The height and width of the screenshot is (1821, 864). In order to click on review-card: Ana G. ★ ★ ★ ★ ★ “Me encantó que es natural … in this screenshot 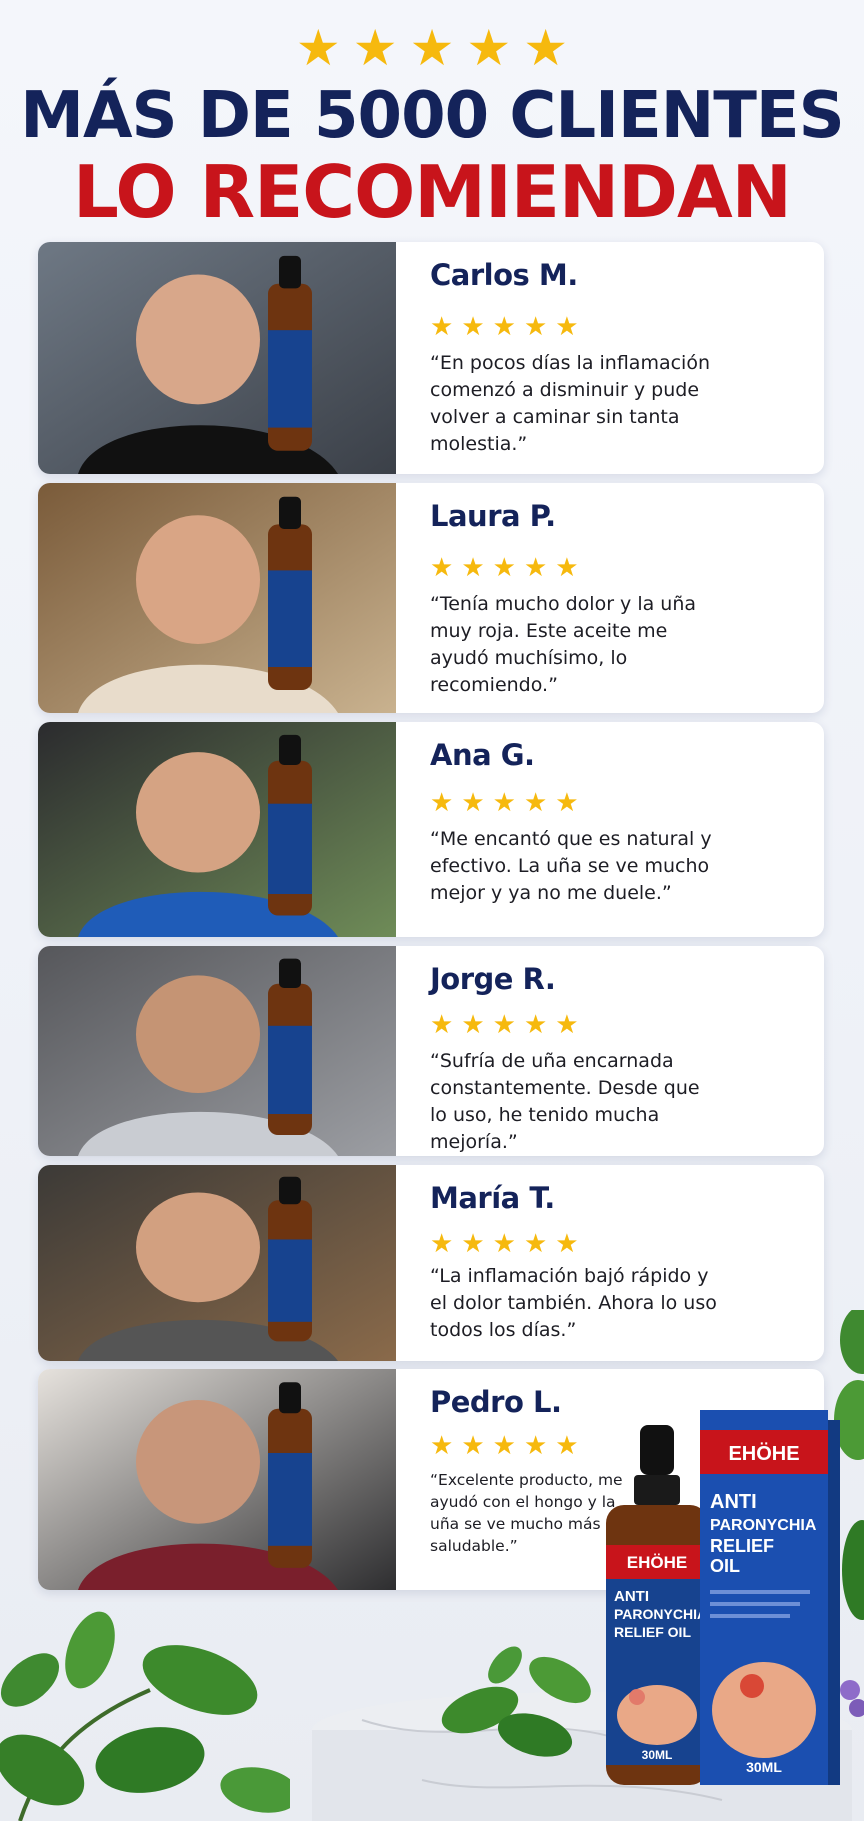, I will do `click(431, 829)`.